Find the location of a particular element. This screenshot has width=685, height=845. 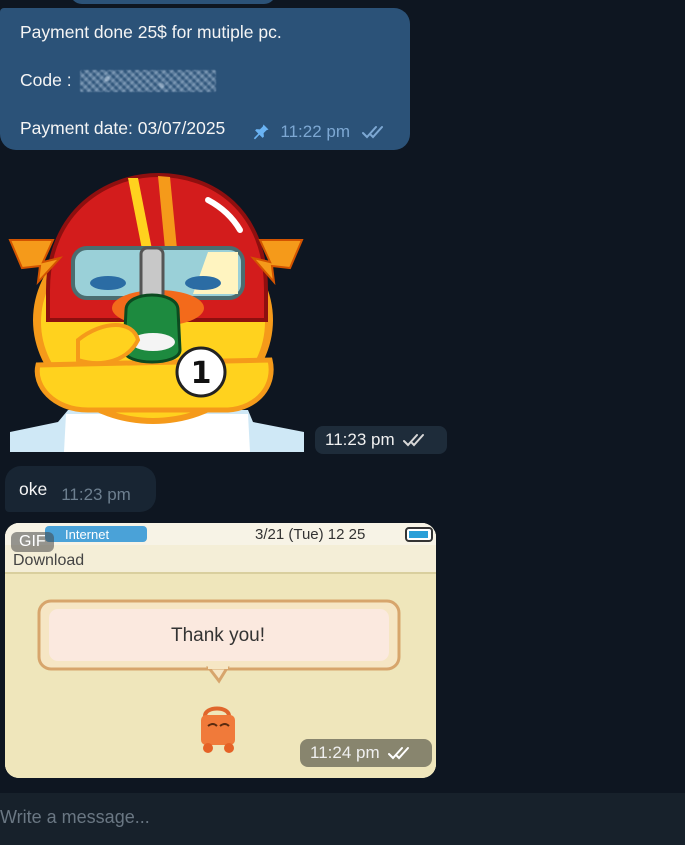

code-label: Code : is located at coordinates (46, 80).